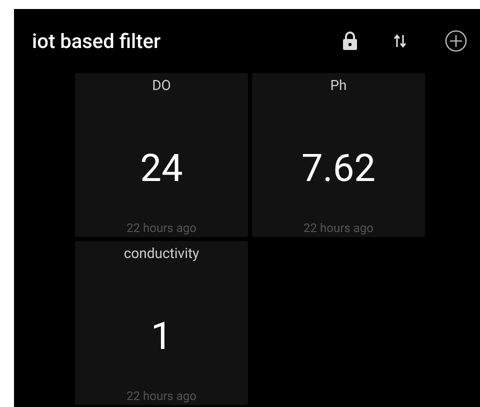 The height and width of the screenshot is (407, 480). Describe the element at coordinates (338, 86) in the screenshot. I see `tile-label: Ph` at that location.